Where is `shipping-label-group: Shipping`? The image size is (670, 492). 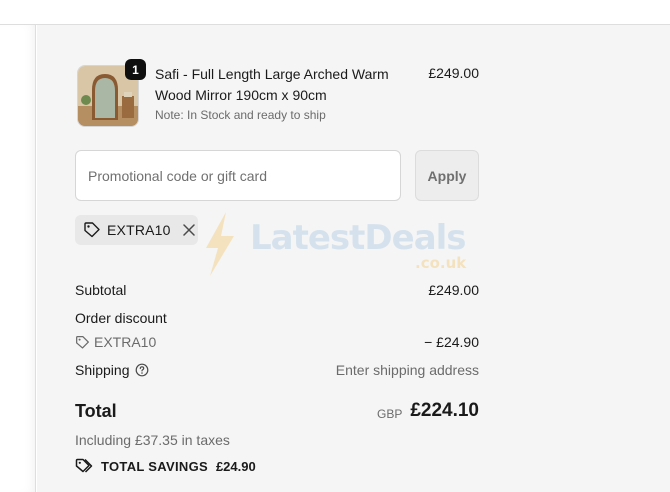 shipping-label-group: Shipping is located at coordinates (112, 370).